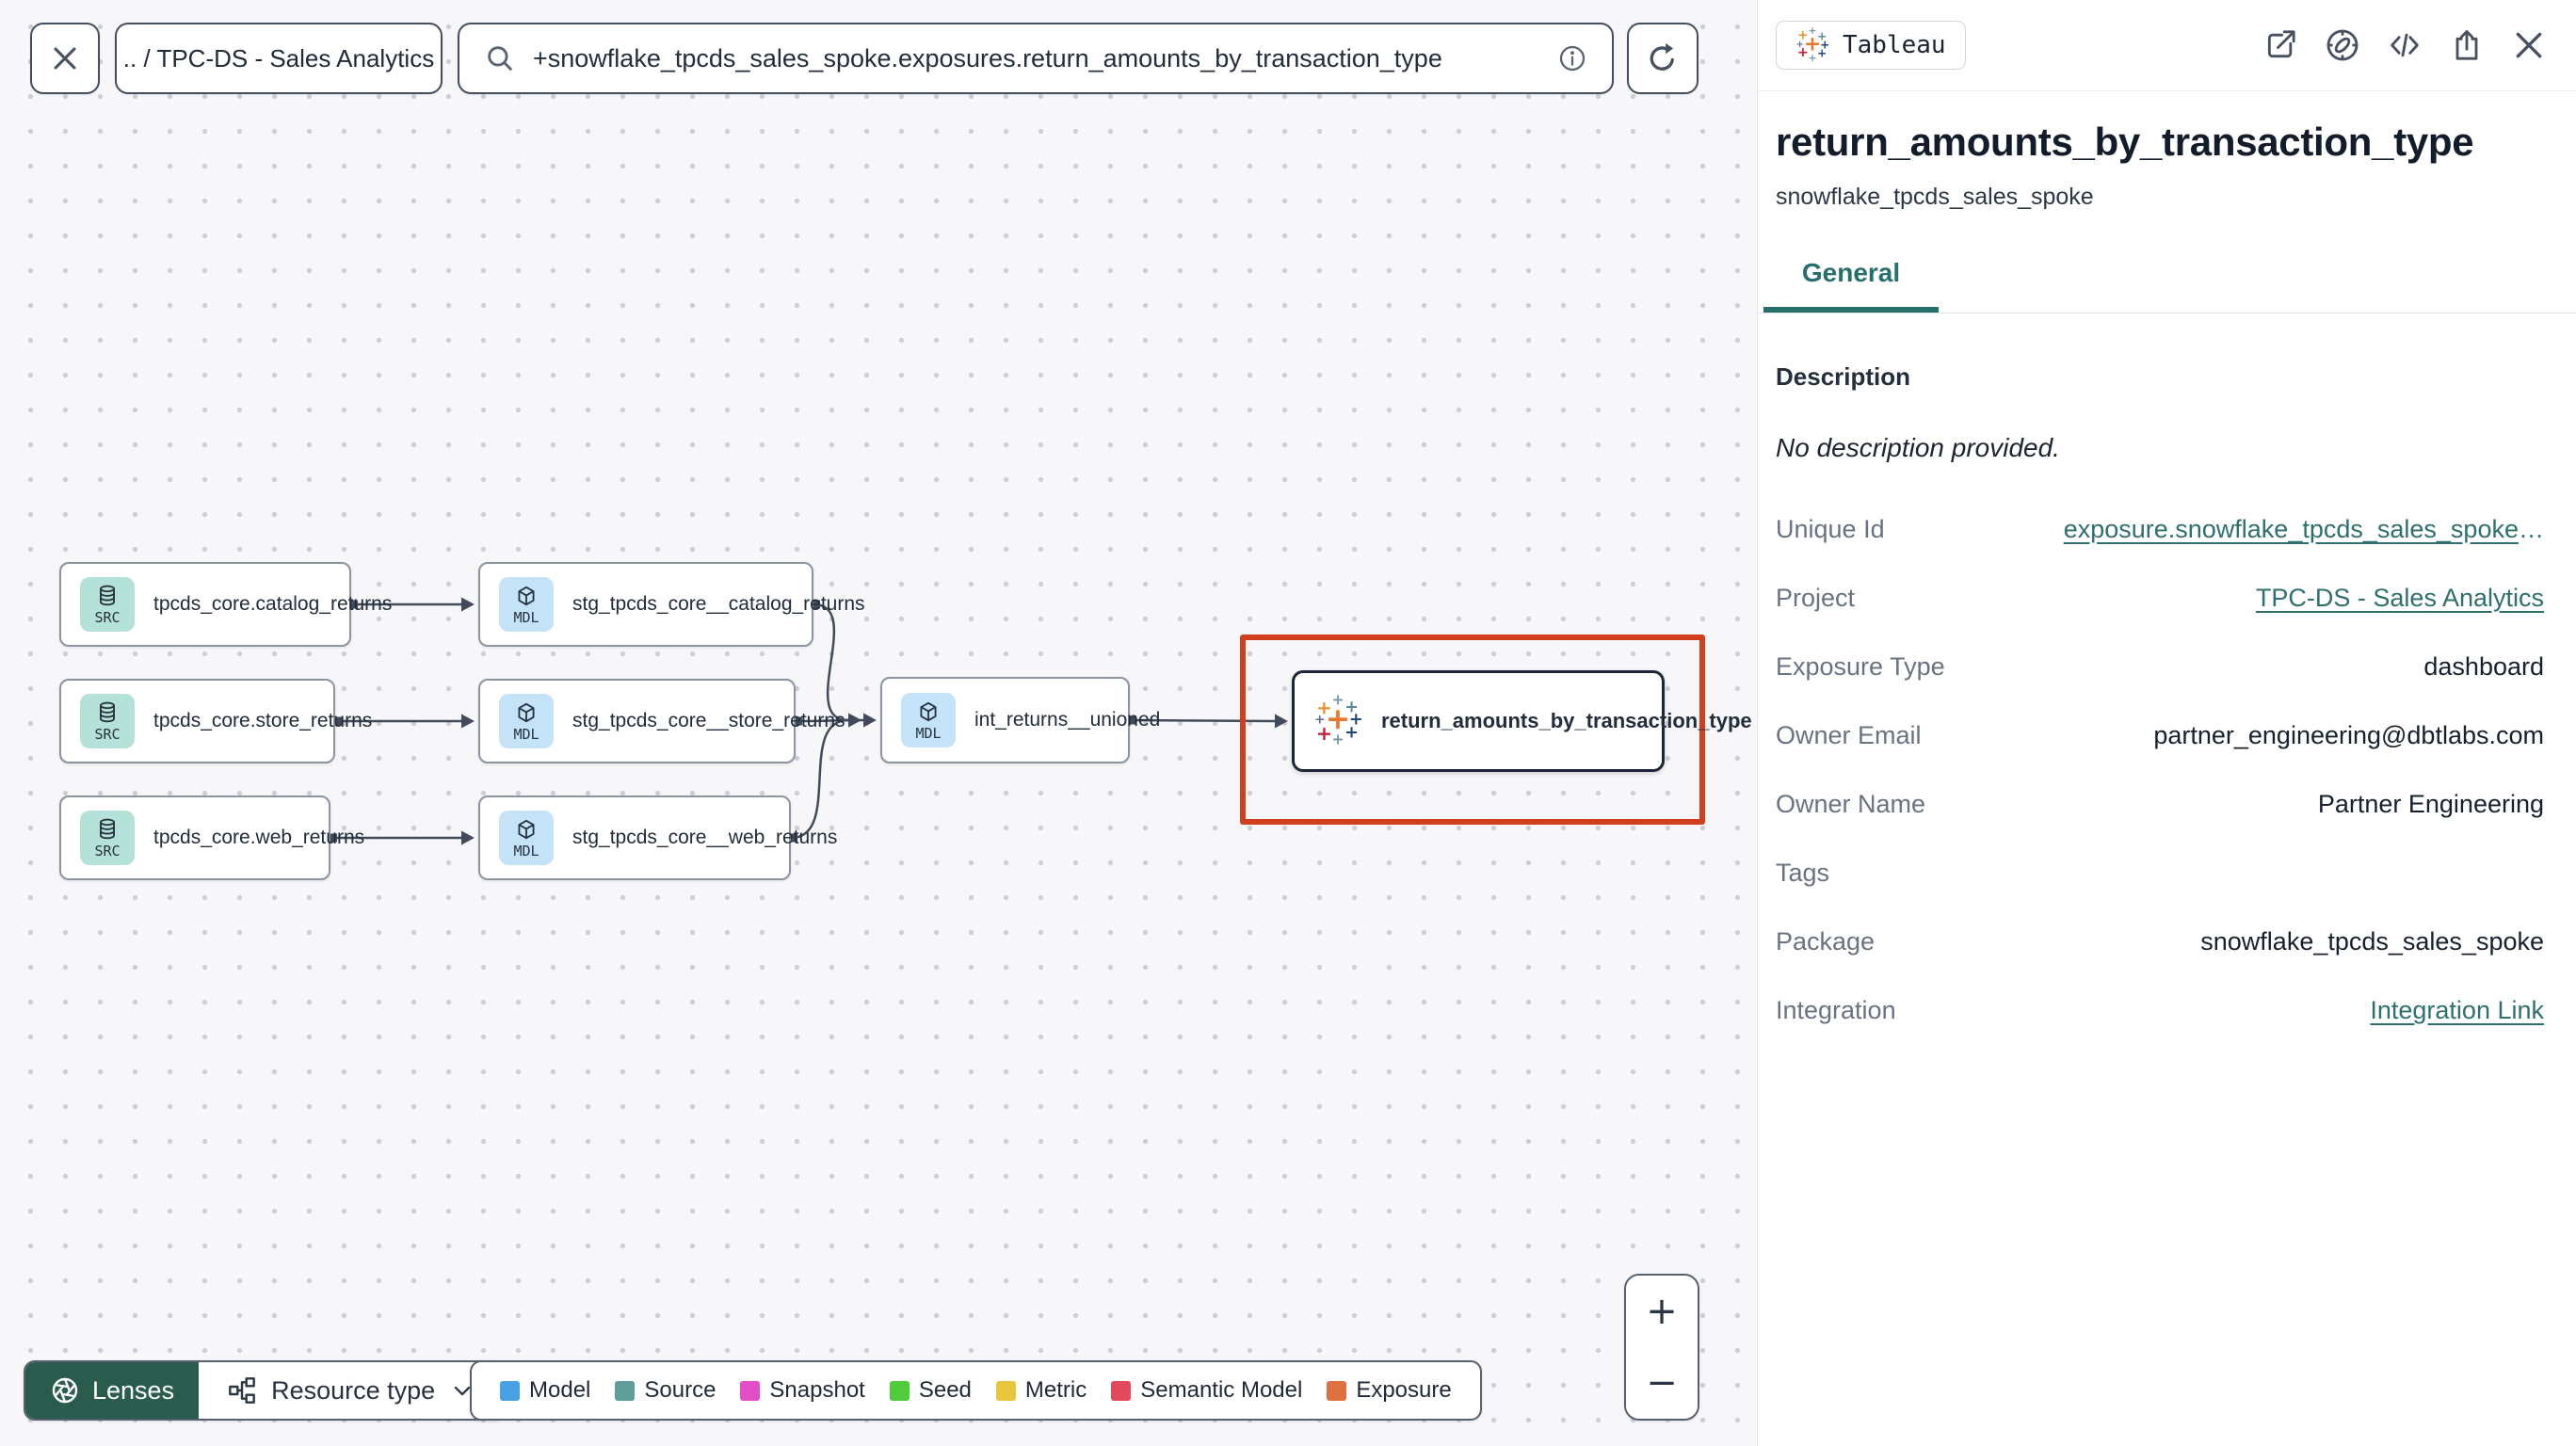 The width and height of the screenshot is (2576, 1446). What do you see at coordinates (133, 1390) in the screenshot?
I see `lenses-label: Lenses` at bounding box center [133, 1390].